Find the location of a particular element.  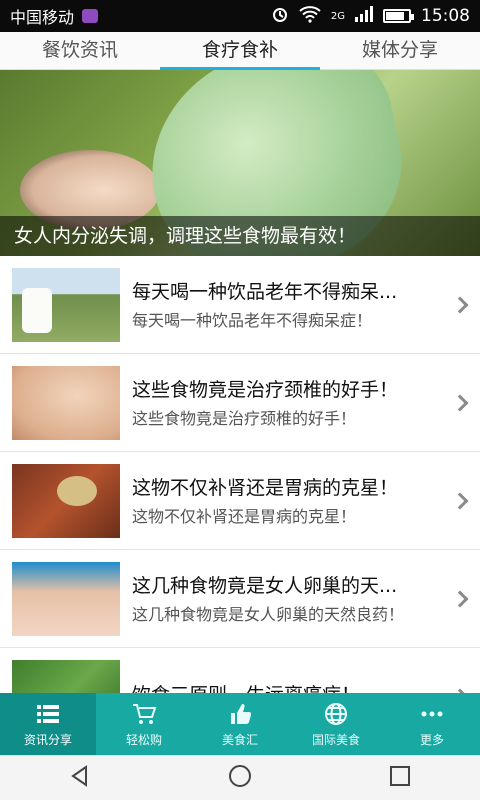

nav-label: 美食汇 is located at coordinates (239, 739).